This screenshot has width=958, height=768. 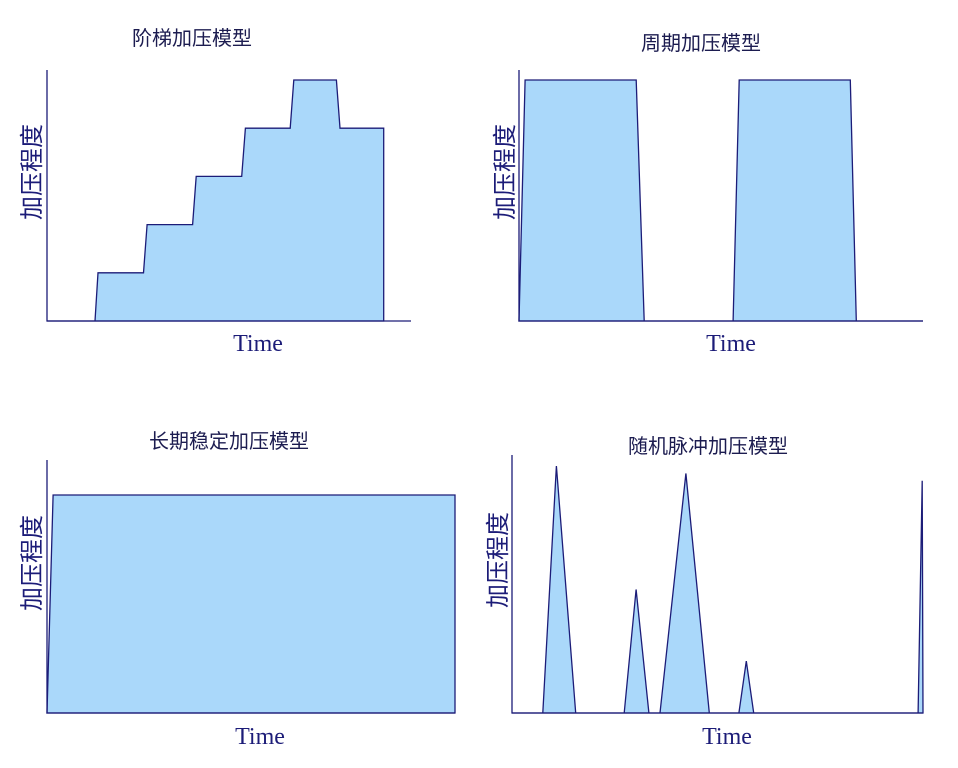 What do you see at coordinates (701, 43) in the screenshot?
I see `chart-title: 周期加压模型` at bounding box center [701, 43].